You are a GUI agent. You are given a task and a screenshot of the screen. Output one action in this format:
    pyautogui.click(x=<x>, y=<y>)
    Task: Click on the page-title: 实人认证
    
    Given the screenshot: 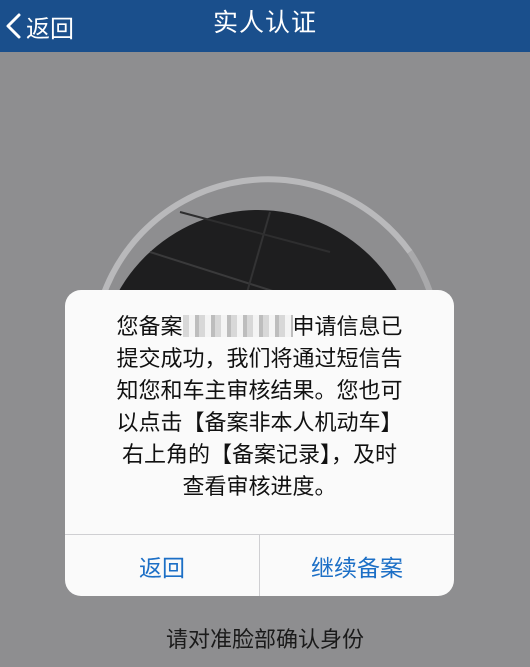 What is the action you would take?
    pyautogui.click(x=264, y=22)
    